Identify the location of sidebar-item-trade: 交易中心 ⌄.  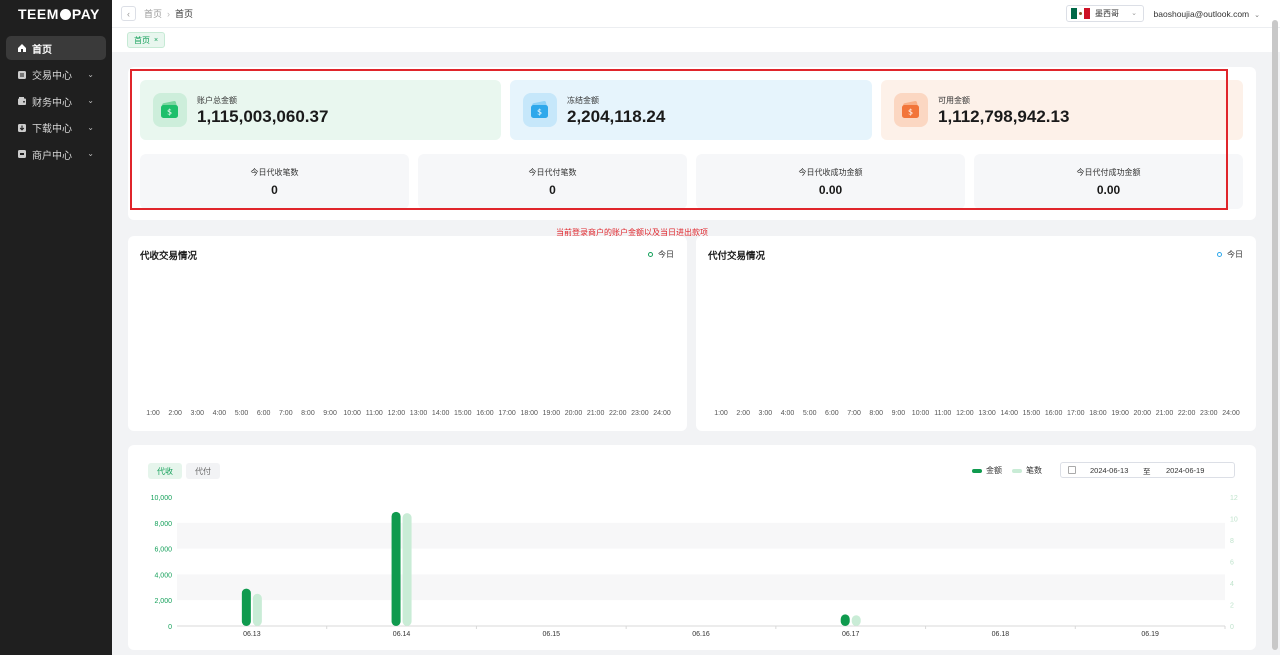
(56, 75).